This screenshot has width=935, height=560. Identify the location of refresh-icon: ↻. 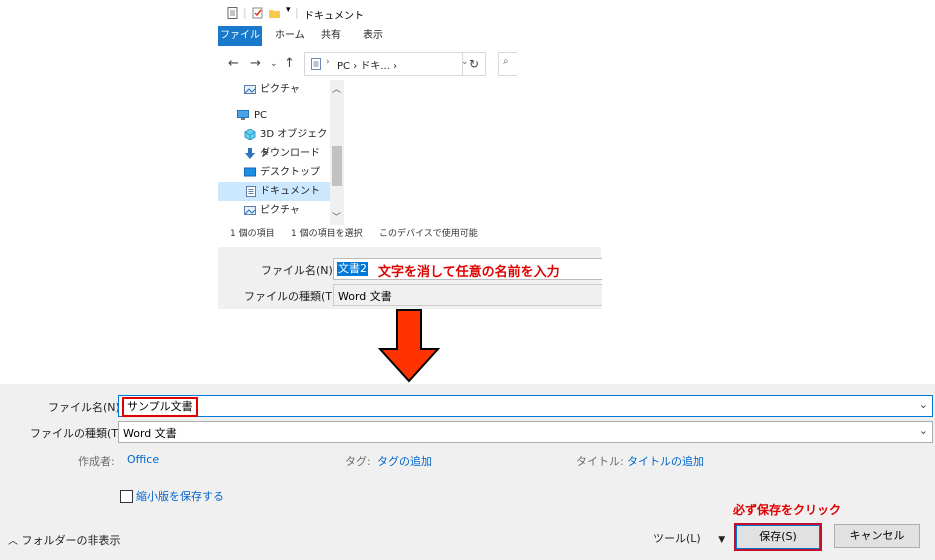
(473, 64).